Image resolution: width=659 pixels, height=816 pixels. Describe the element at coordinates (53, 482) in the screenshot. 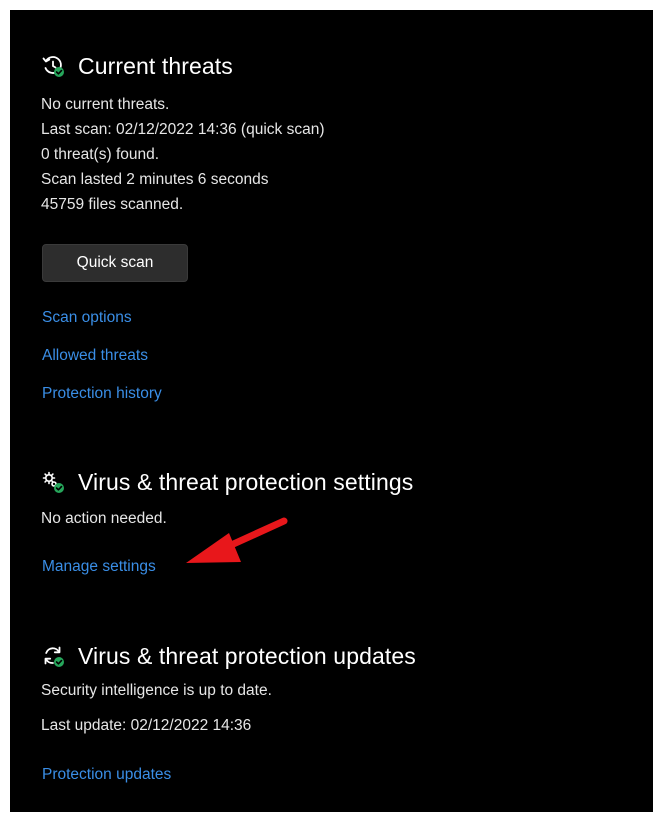

I see `gears-check-icon` at that location.